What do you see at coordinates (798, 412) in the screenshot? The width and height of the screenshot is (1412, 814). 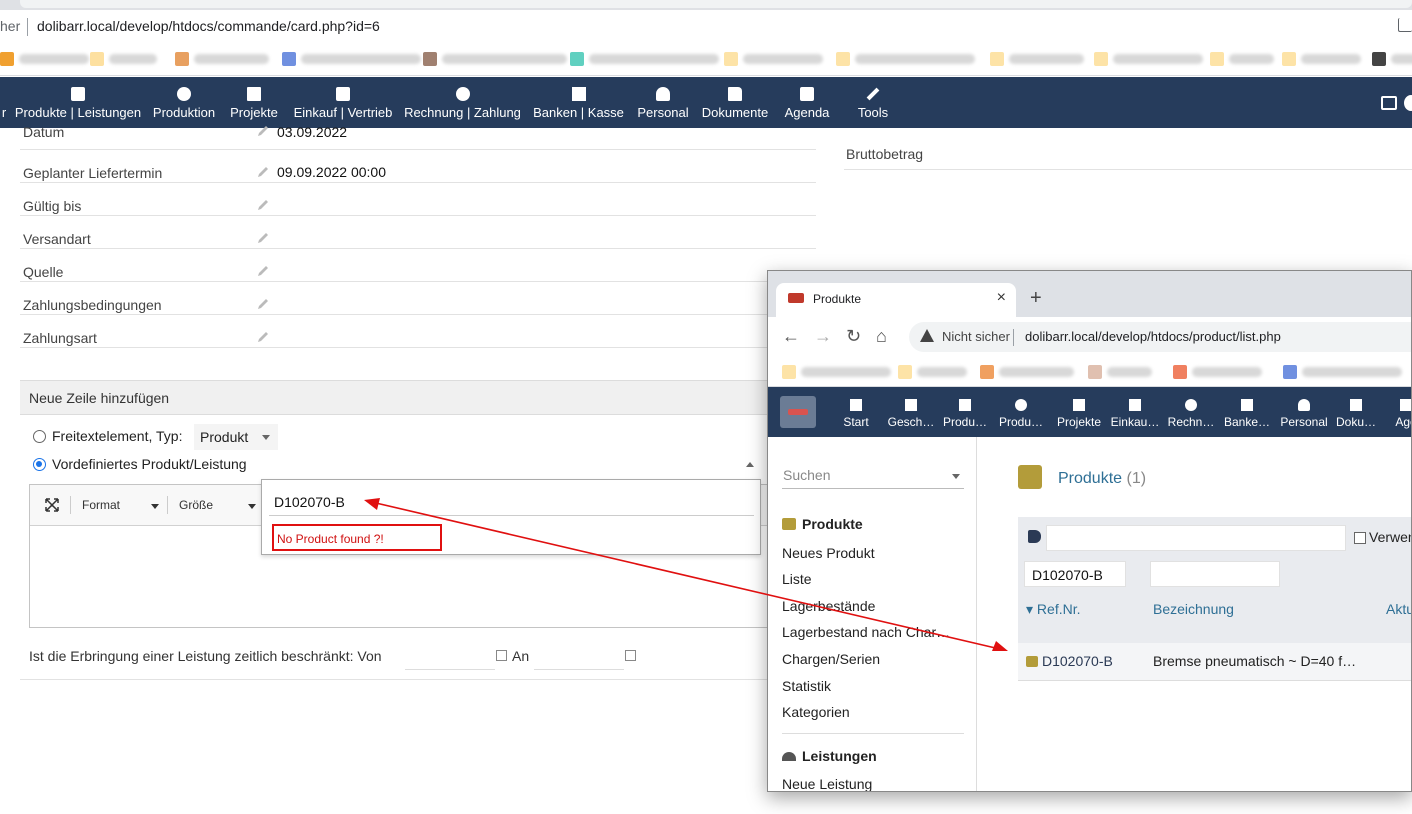 I see `company-logo` at bounding box center [798, 412].